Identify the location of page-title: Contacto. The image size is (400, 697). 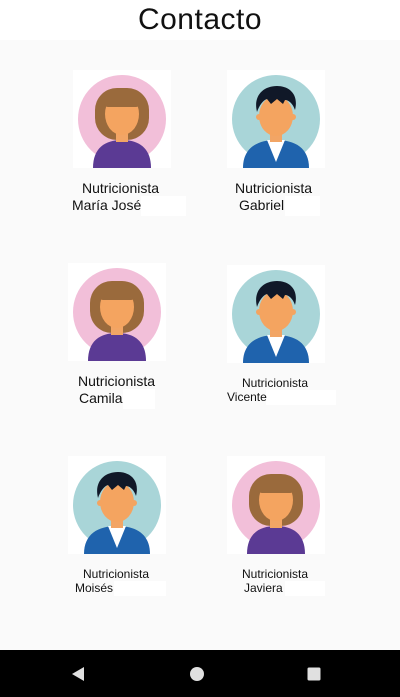
(200, 19).